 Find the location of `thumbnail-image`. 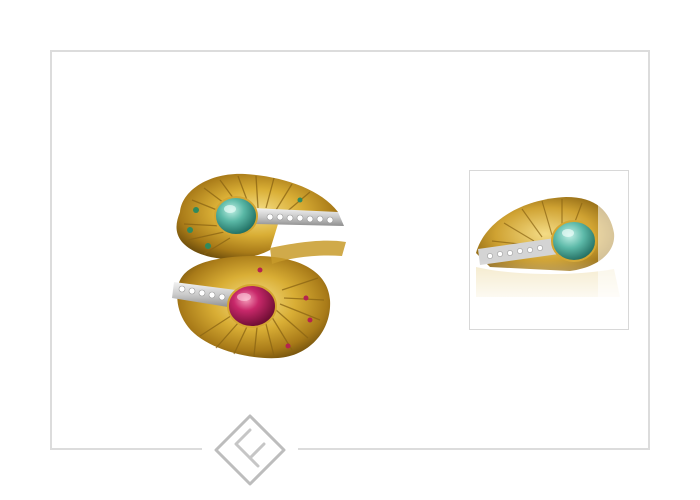

thumbnail-image is located at coordinates (549, 250).